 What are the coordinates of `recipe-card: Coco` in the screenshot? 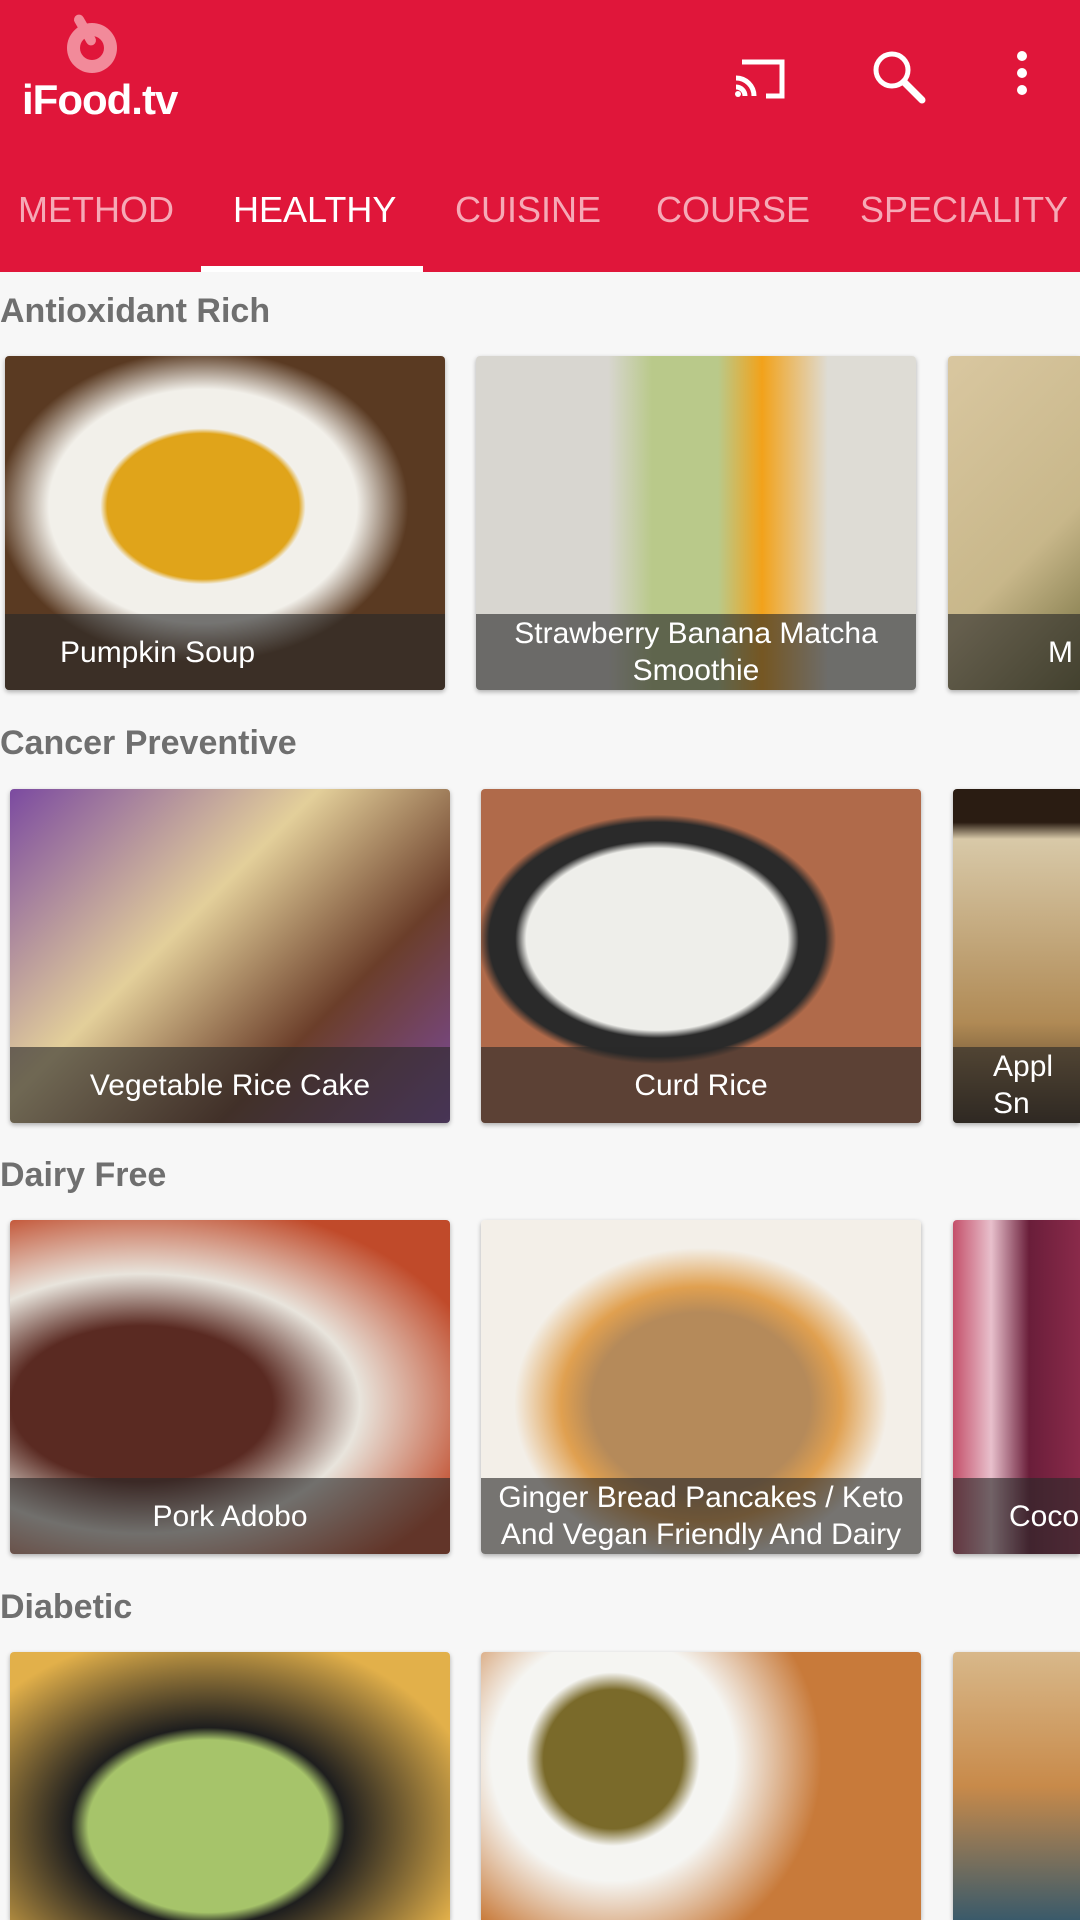 It's located at (1016, 1387).